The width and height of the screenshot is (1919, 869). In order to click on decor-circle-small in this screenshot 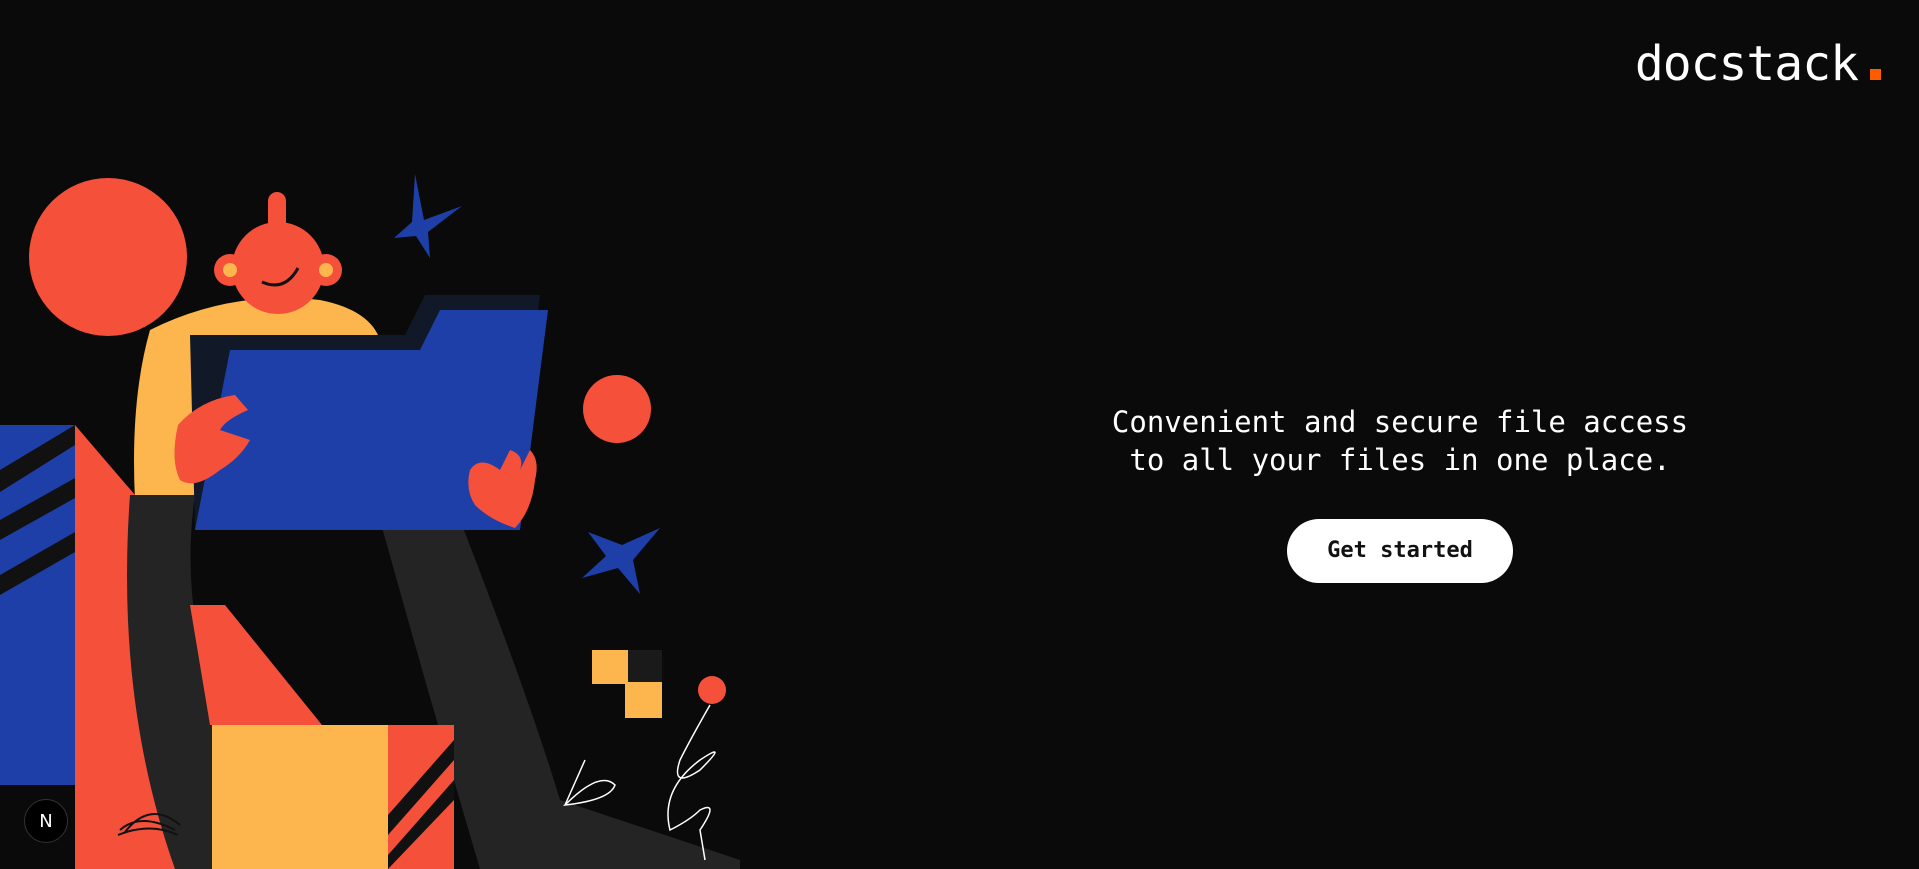, I will do `click(617, 409)`.